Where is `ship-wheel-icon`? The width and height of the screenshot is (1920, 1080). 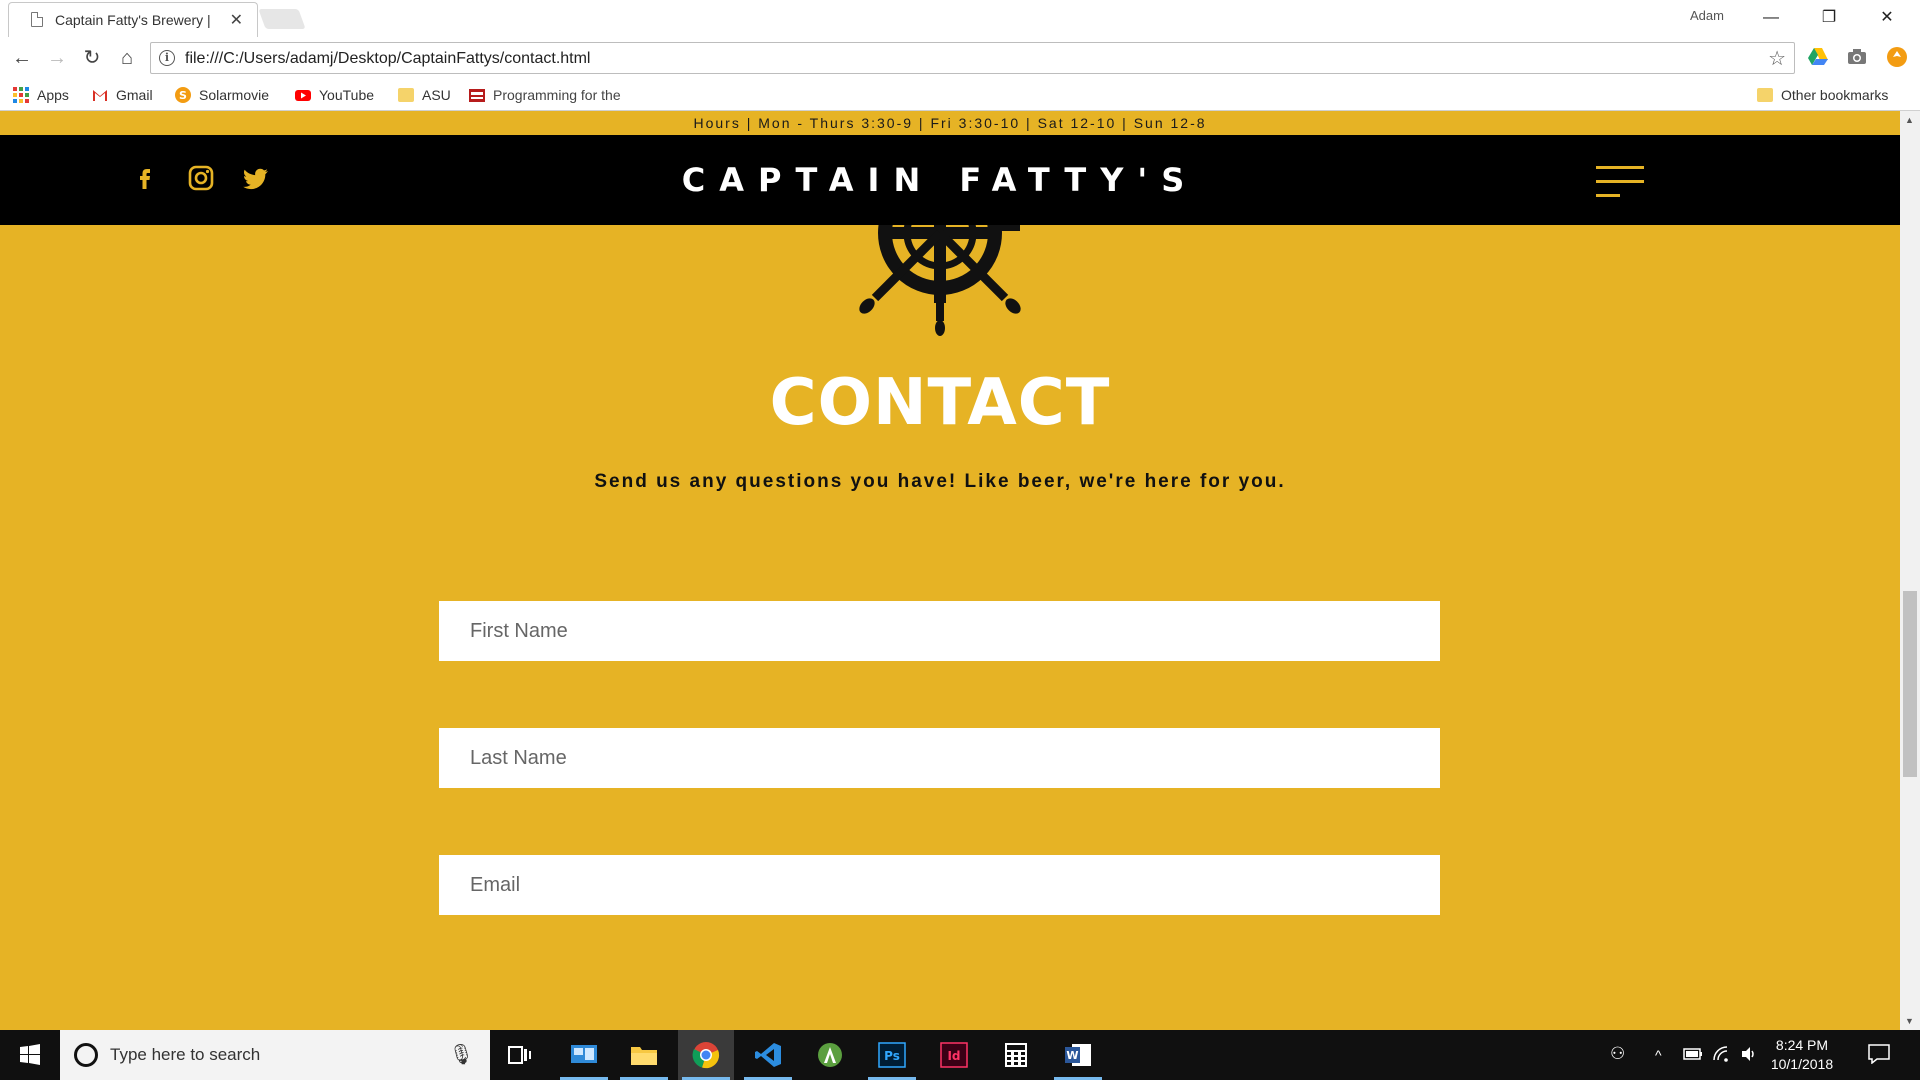
ship-wheel-icon is located at coordinates (940, 280).